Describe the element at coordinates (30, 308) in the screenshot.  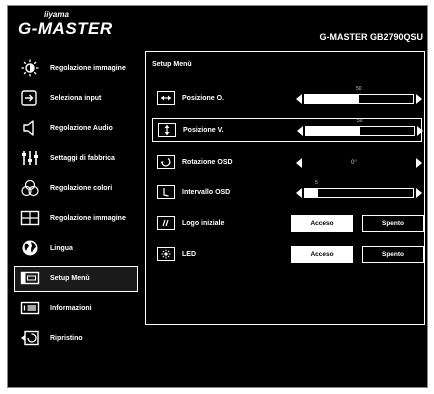
I see `info-icon` at that location.